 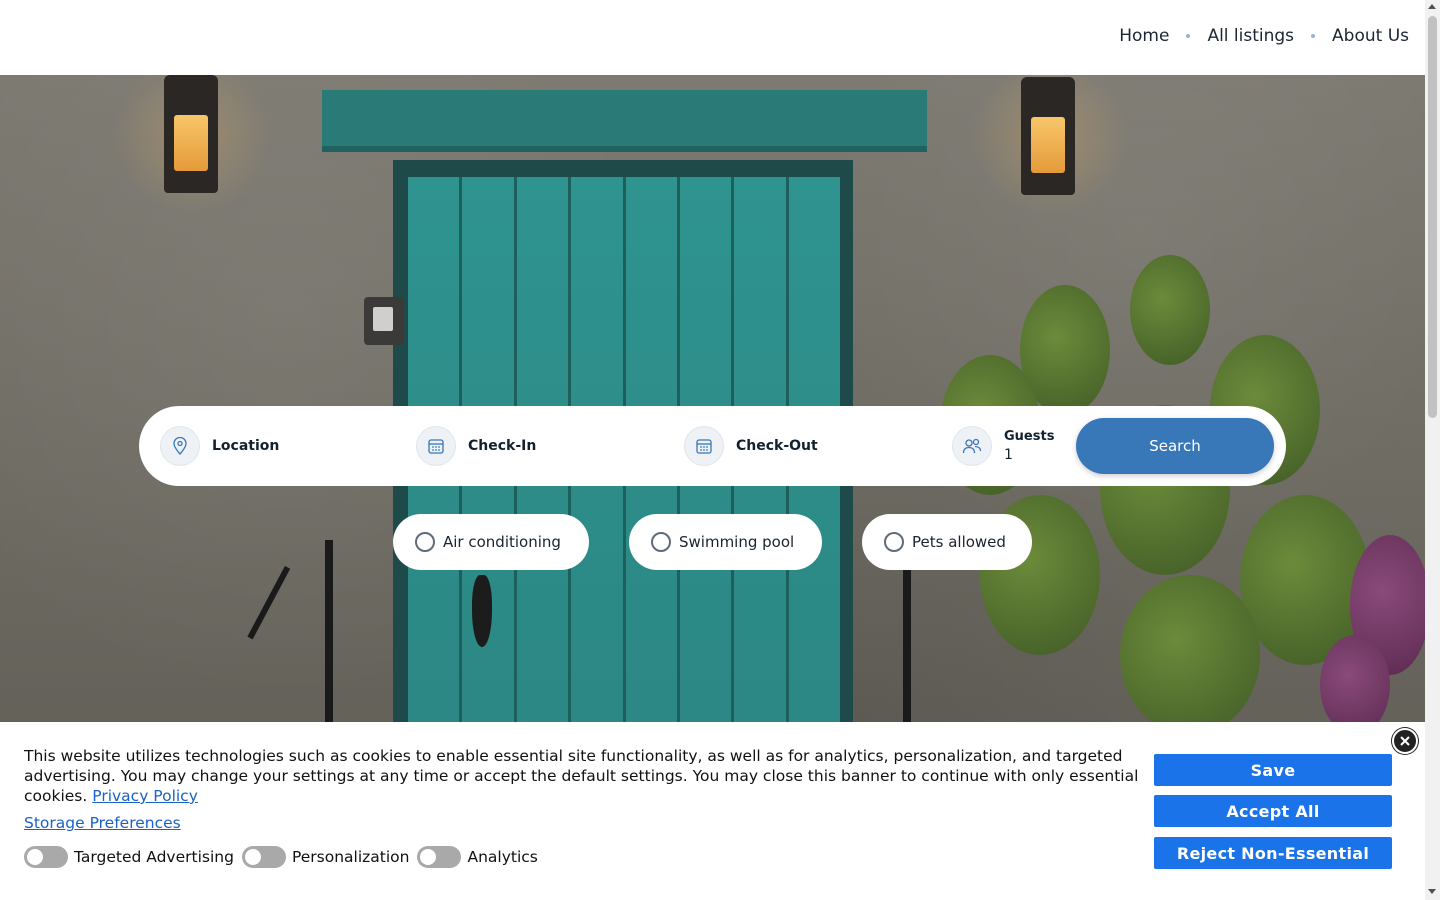 I want to click on checkin-label: Check-In, so click(x=502, y=446).